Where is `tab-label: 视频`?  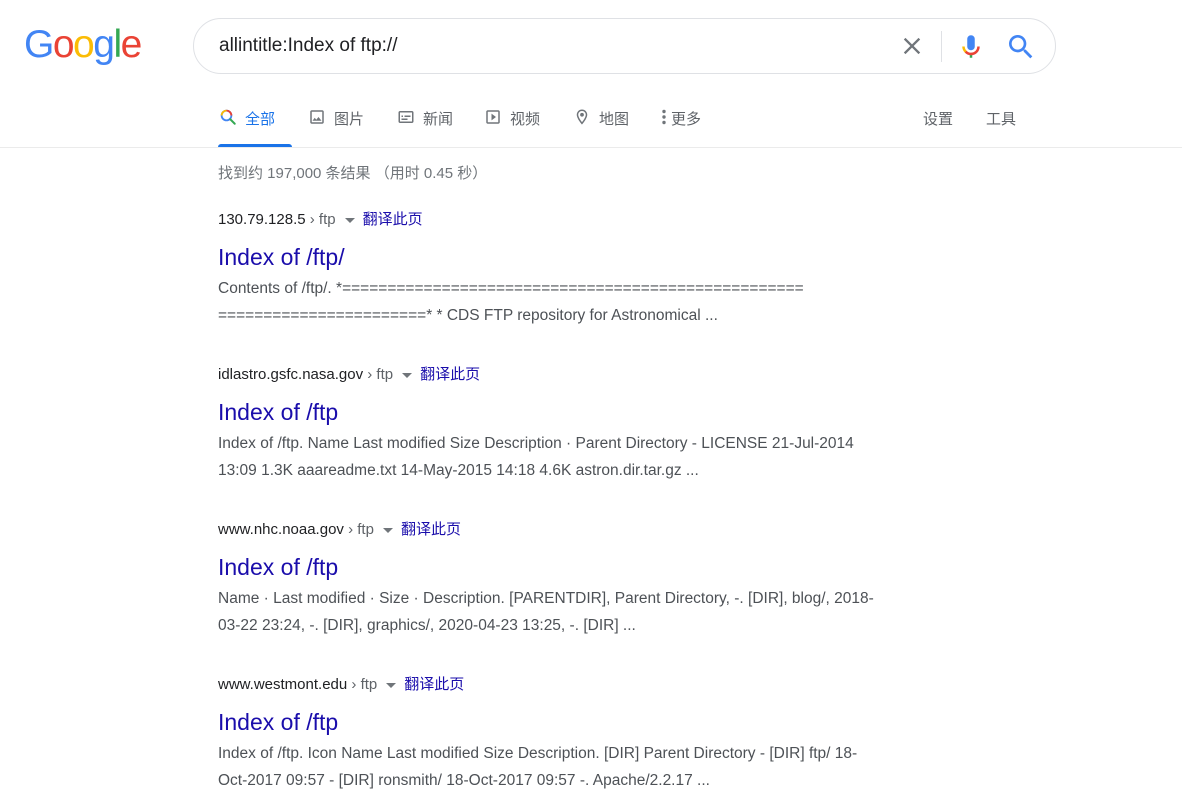
tab-label: 视频 is located at coordinates (525, 119).